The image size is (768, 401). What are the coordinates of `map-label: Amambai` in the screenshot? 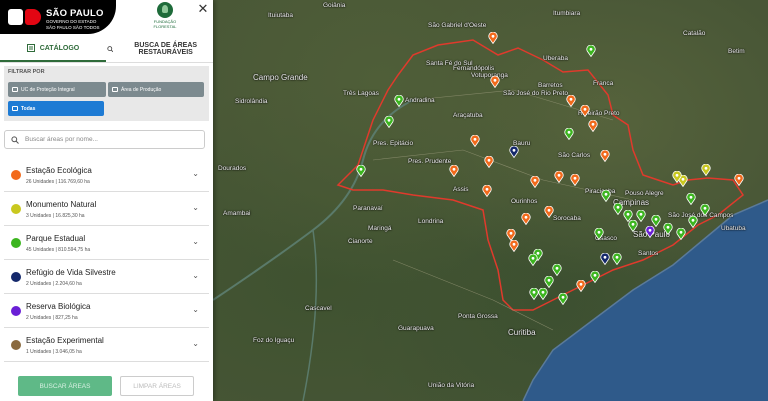 It's located at (237, 213).